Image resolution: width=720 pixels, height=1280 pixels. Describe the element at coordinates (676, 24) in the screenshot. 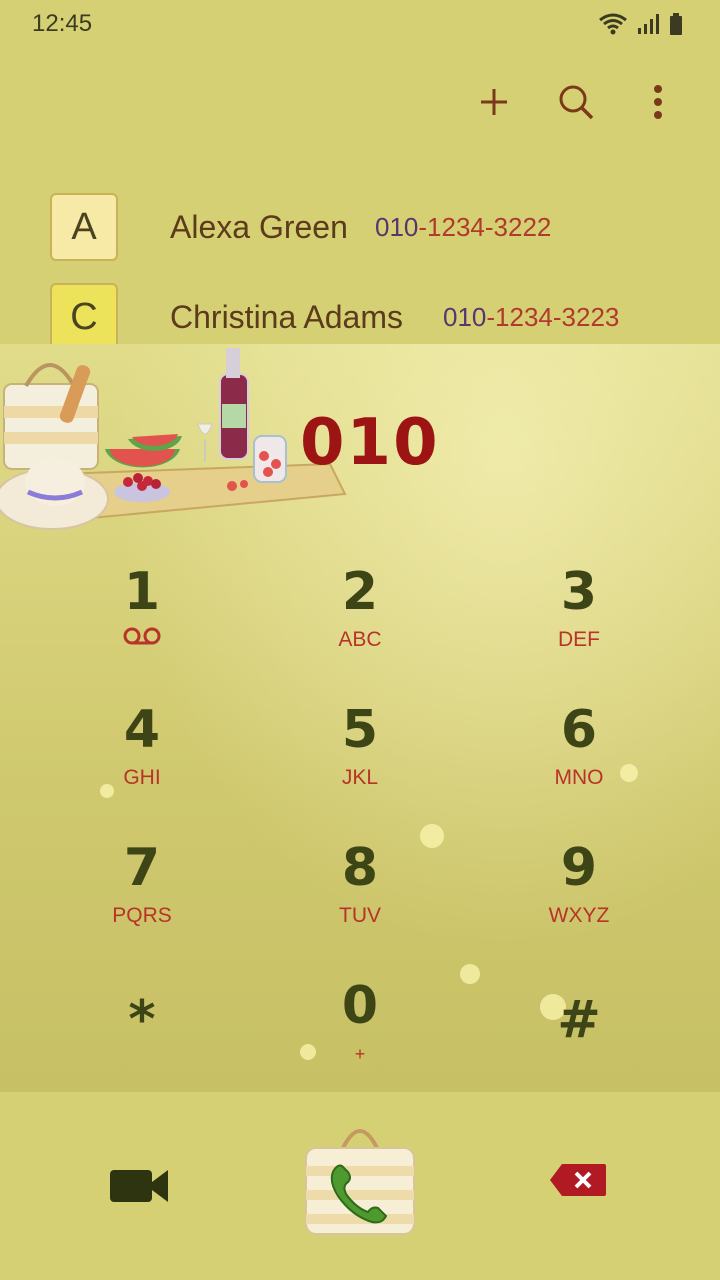

I see `battery-icon` at that location.